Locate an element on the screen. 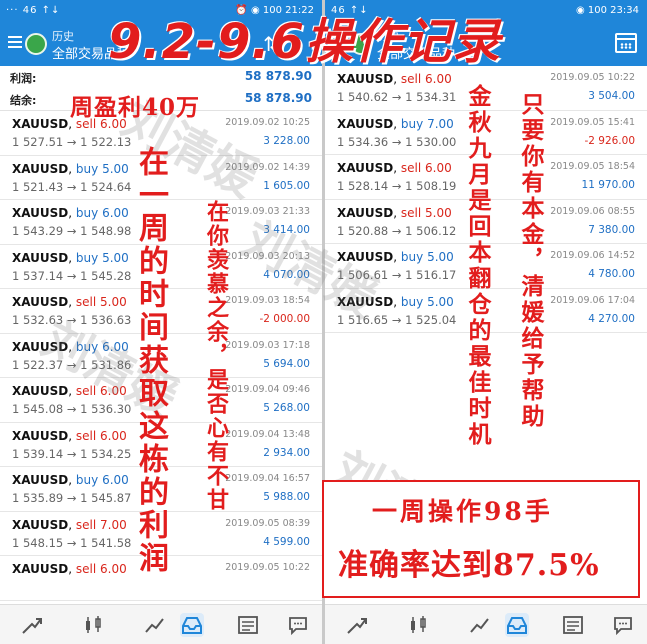 This screenshot has height=644, width=647. status-left: 46 ↑↓ is located at coordinates (350, 10).